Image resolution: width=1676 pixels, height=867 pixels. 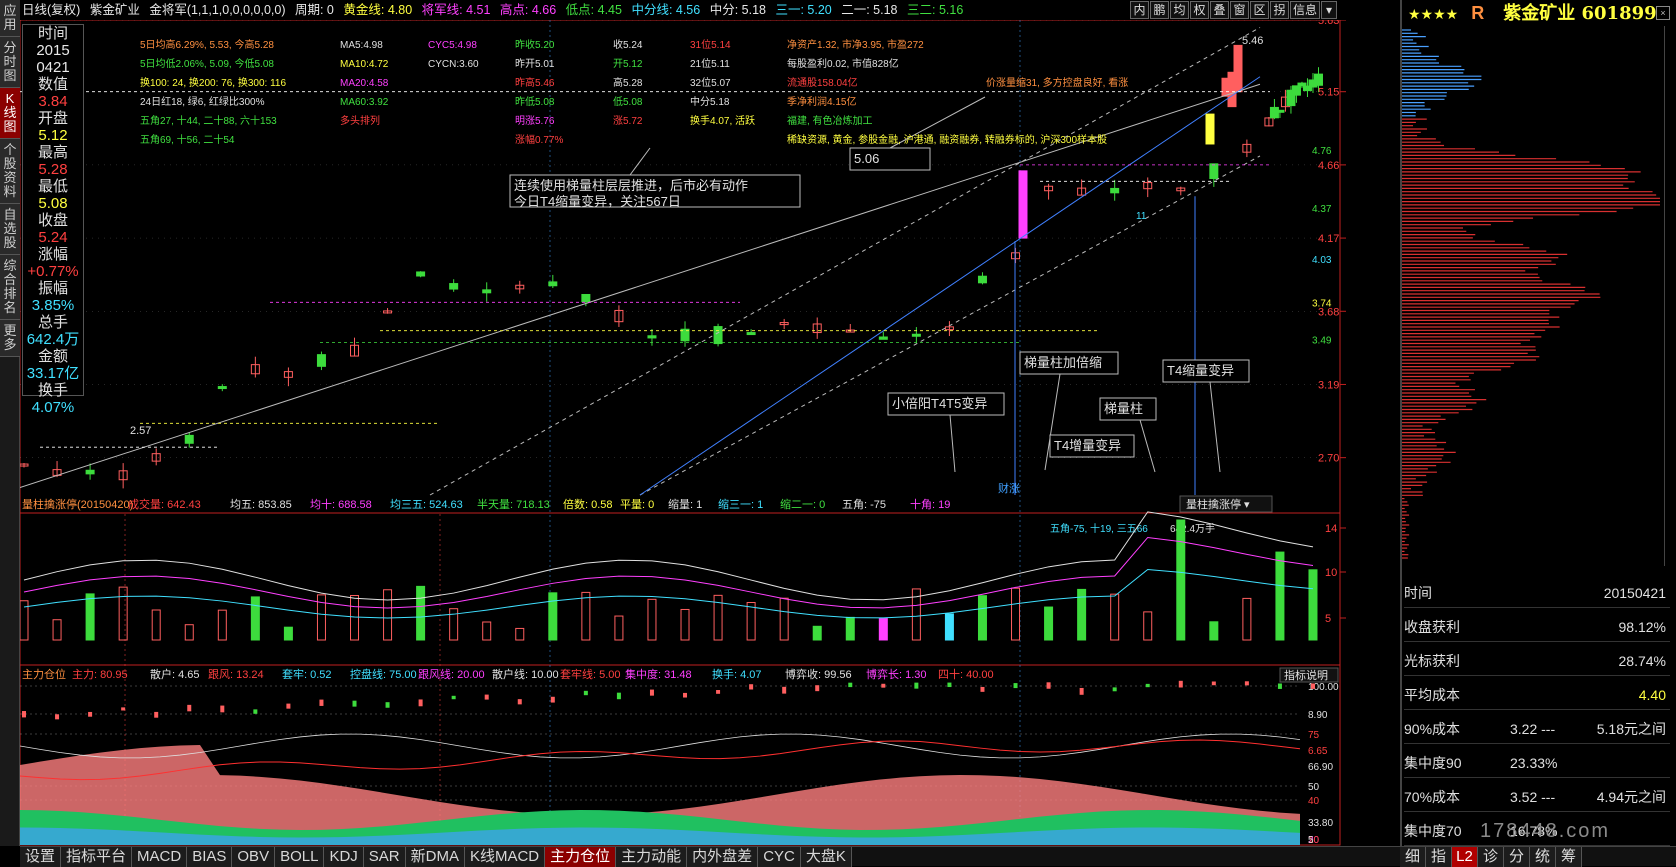 What do you see at coordinates (822, 82) in the screenshot?
I see `stat-text: 流通股158.04亿` at bounding box center [822, 82].